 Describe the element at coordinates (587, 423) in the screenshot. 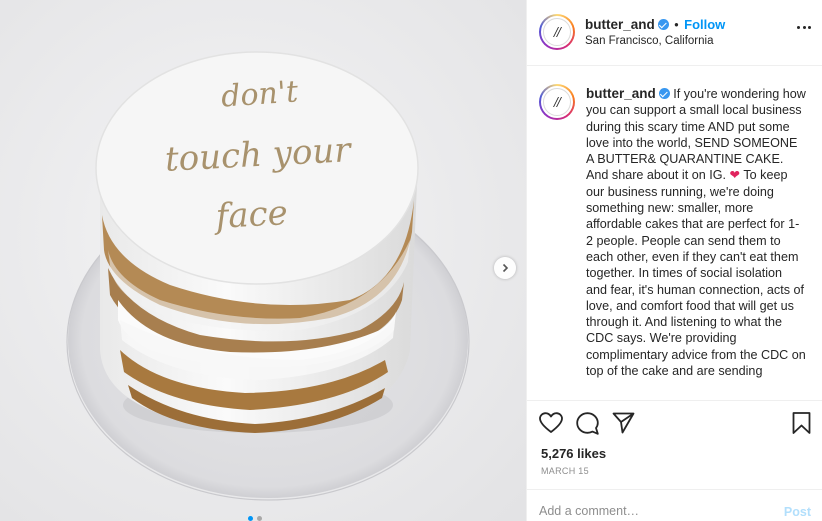

I see `comment-bubble-icon` at that location.